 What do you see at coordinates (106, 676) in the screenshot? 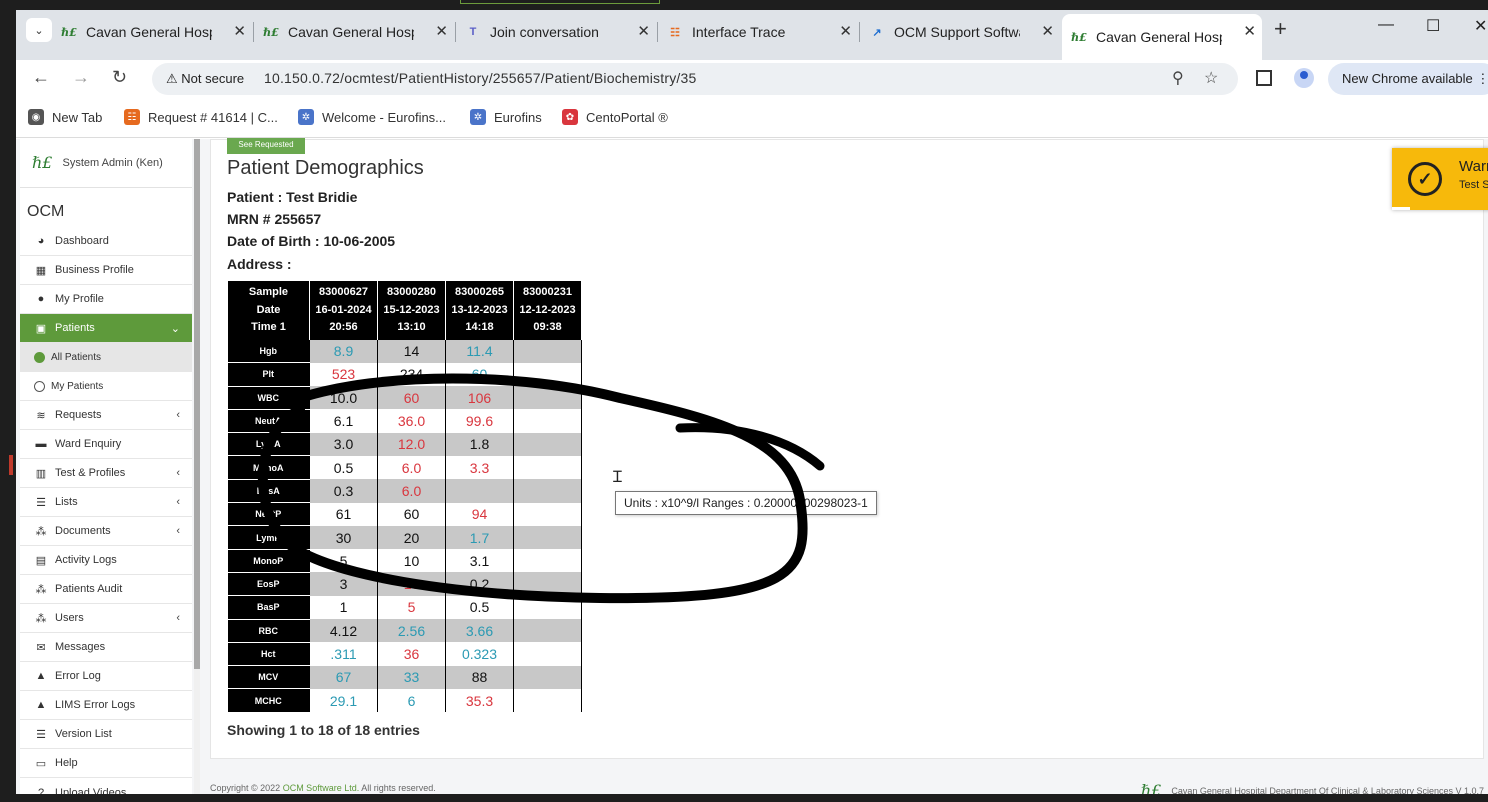
I see `sidebar-item-error-log: ▲ Error Log` at bounding box center [106, 676].